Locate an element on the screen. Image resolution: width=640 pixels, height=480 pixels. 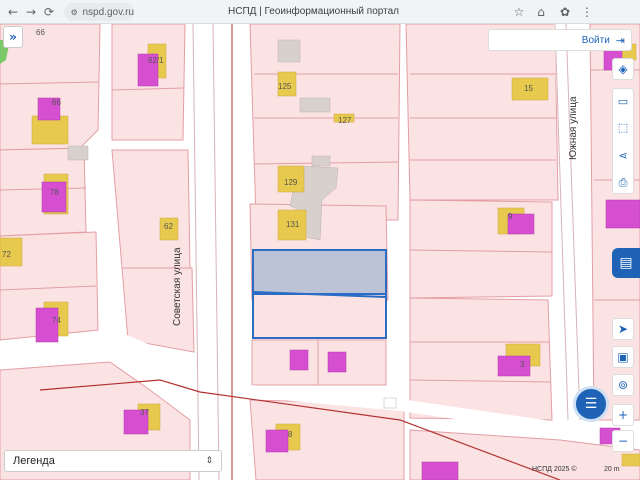
map-info-icon: ▤ is located at coordinates (626, 263).